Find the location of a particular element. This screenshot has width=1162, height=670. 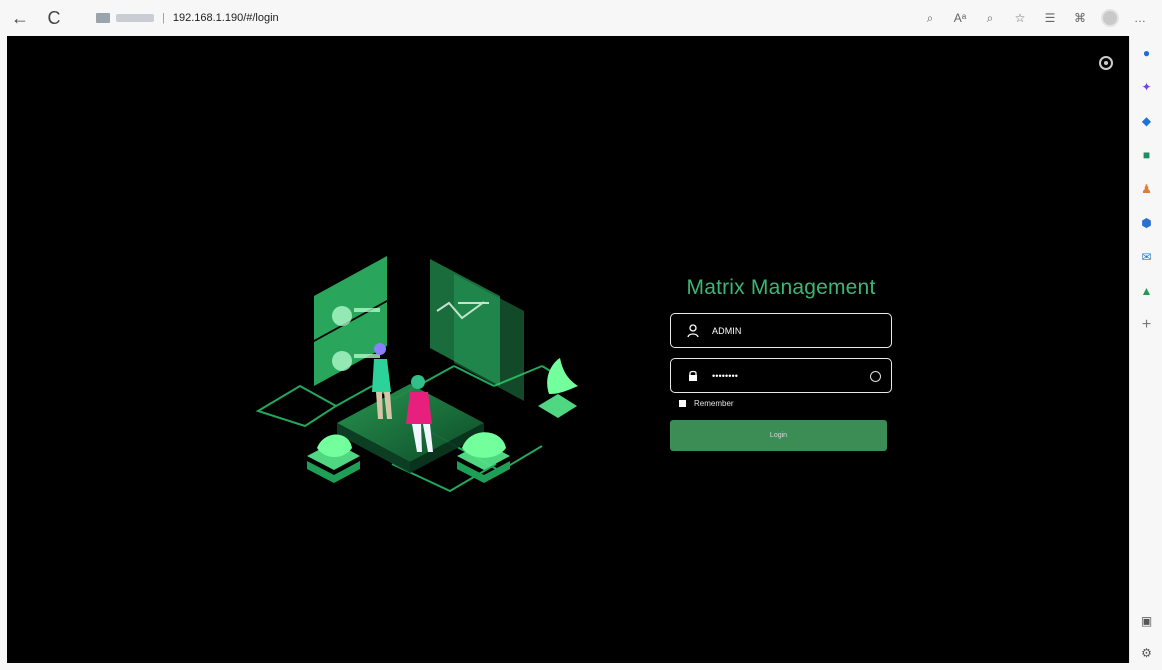

site-icon is located at coordinates (103, 18).